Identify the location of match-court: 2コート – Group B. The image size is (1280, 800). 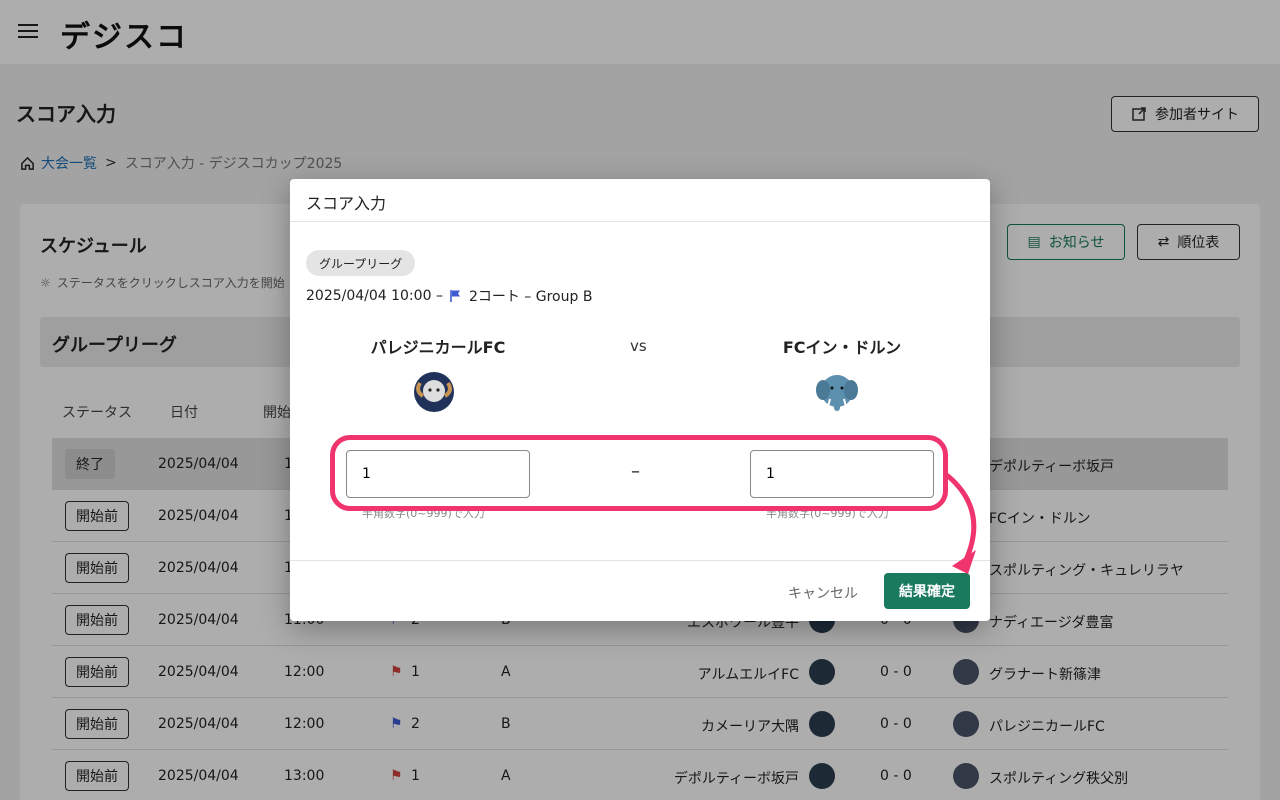
(530, 297).